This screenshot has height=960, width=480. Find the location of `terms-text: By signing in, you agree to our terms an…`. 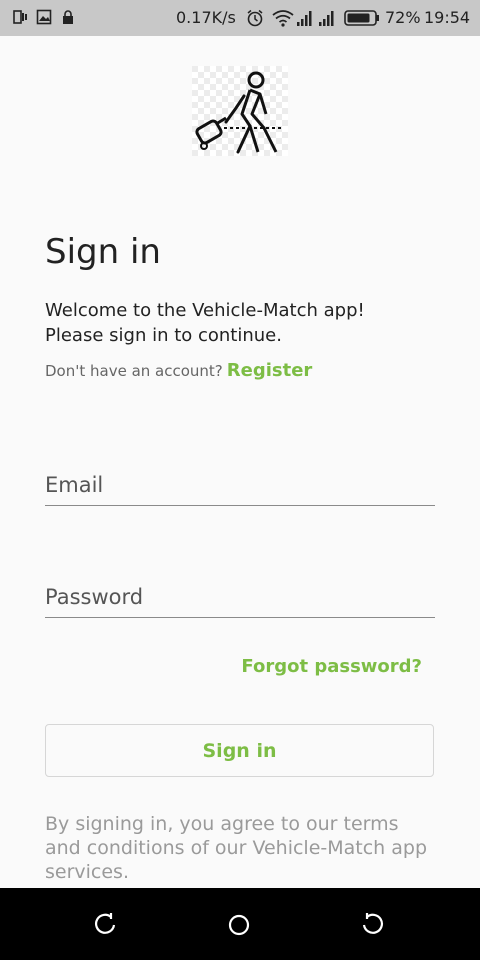

terms-text: By signing in, you agree to our terms an… is located at coordinates (236, 848).